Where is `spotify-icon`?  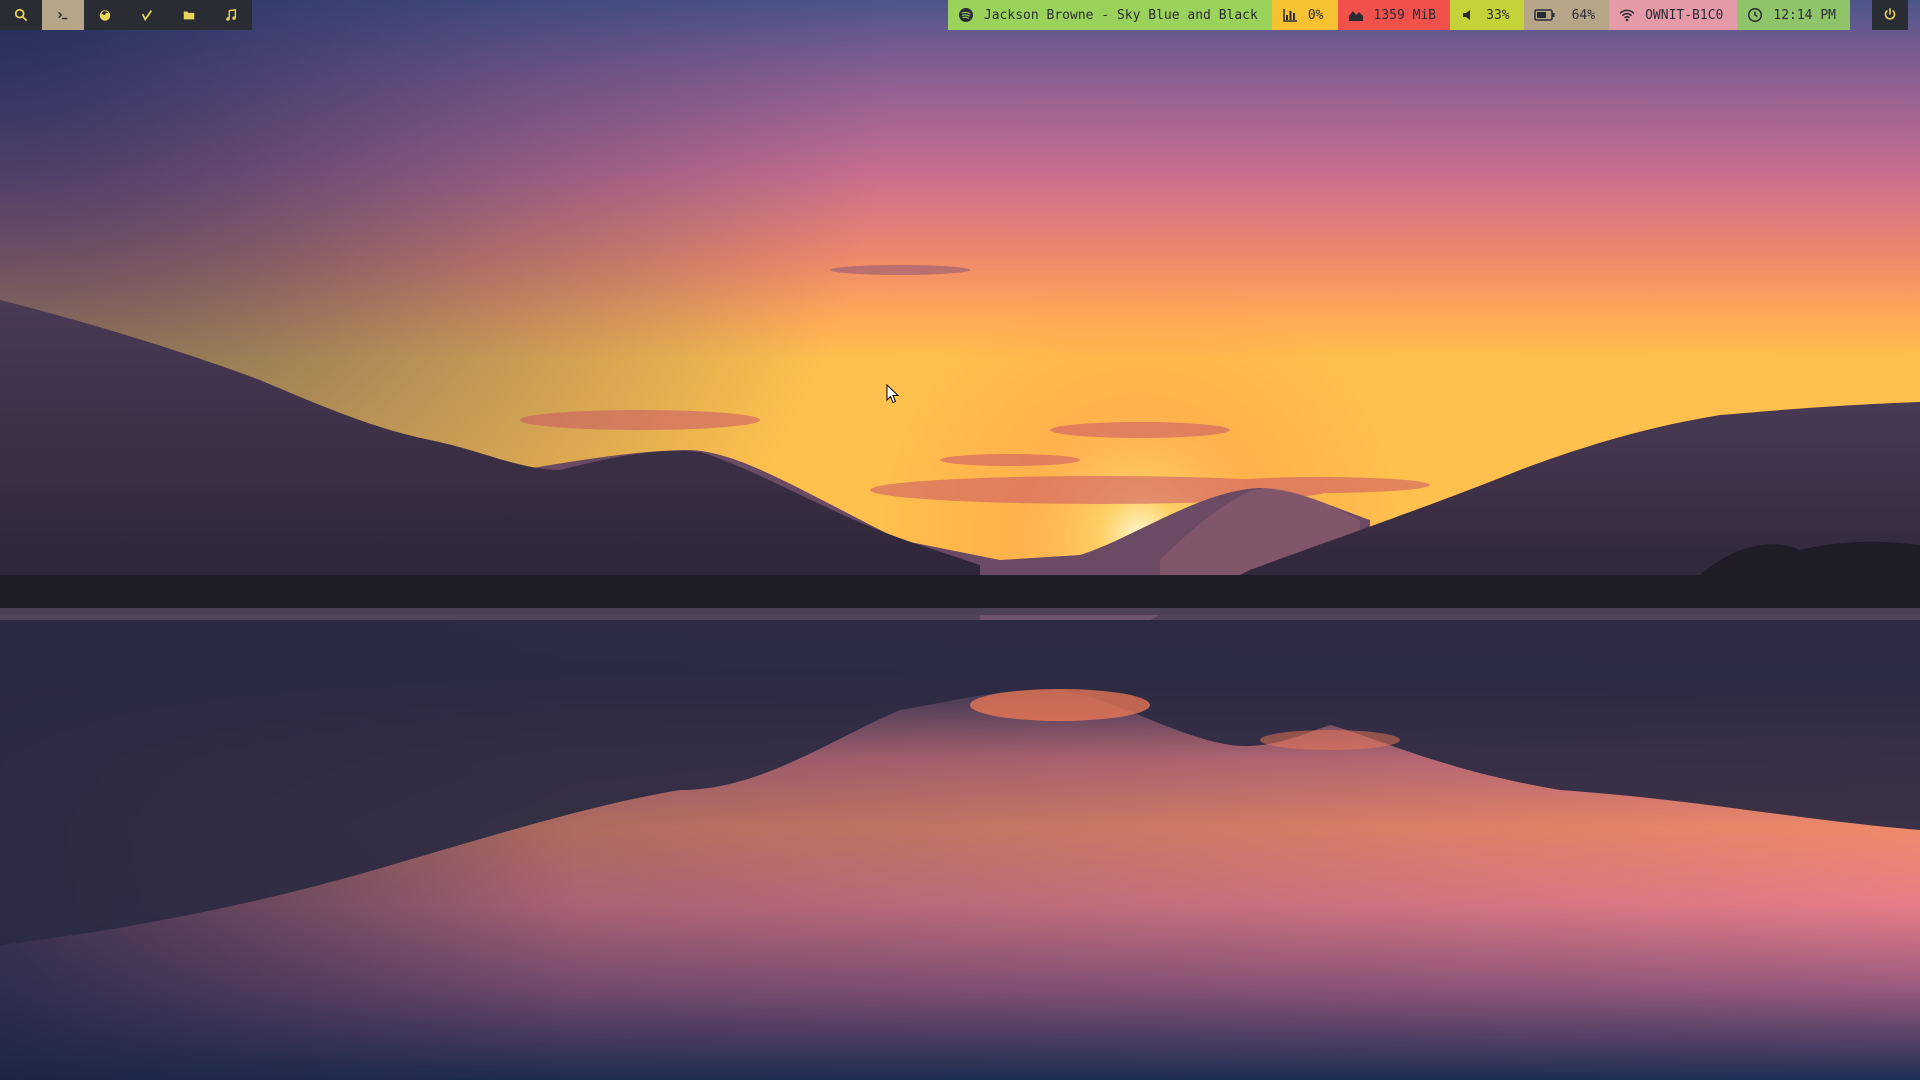 spotify-icon is located at coordinates (966, 15).